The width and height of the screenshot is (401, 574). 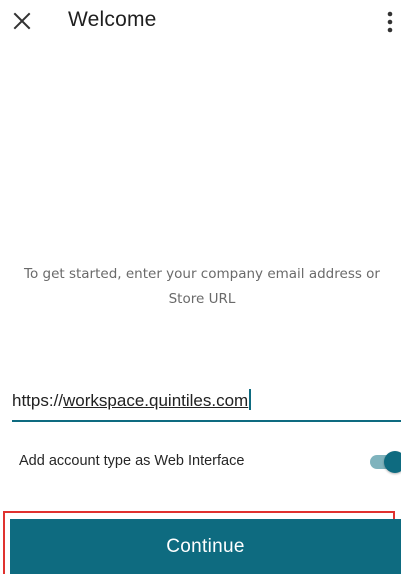 I want to click on url-prefix: https://, so click(x=38, y=400).